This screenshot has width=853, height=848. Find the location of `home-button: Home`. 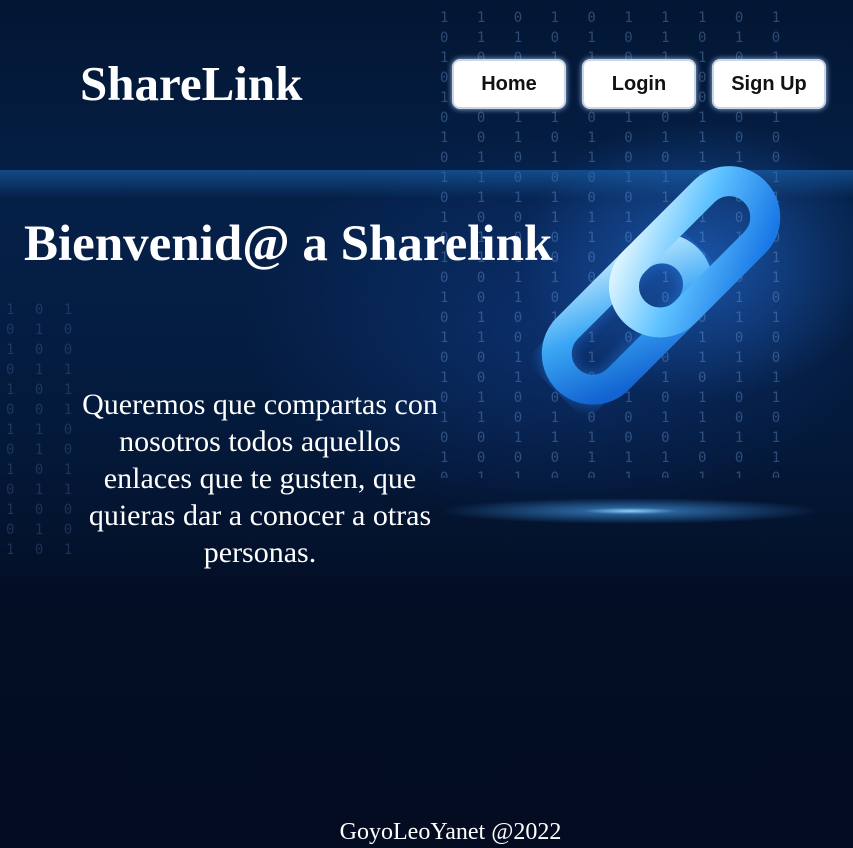

home-button: Home is located at coordinates (509, 84).